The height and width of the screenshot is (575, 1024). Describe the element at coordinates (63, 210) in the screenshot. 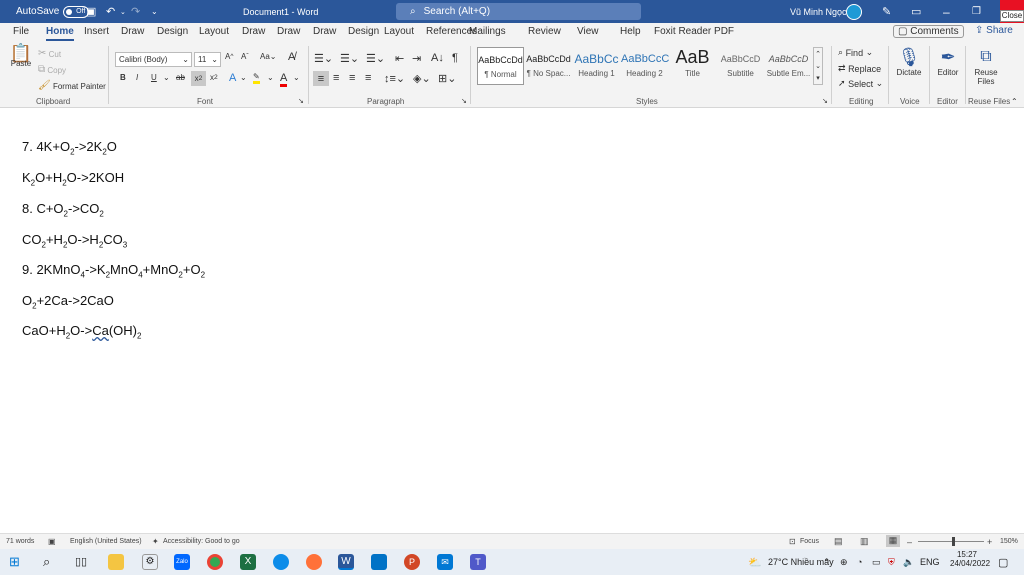

I see `document-line-3: 8. C+O2->CO2` at that location.